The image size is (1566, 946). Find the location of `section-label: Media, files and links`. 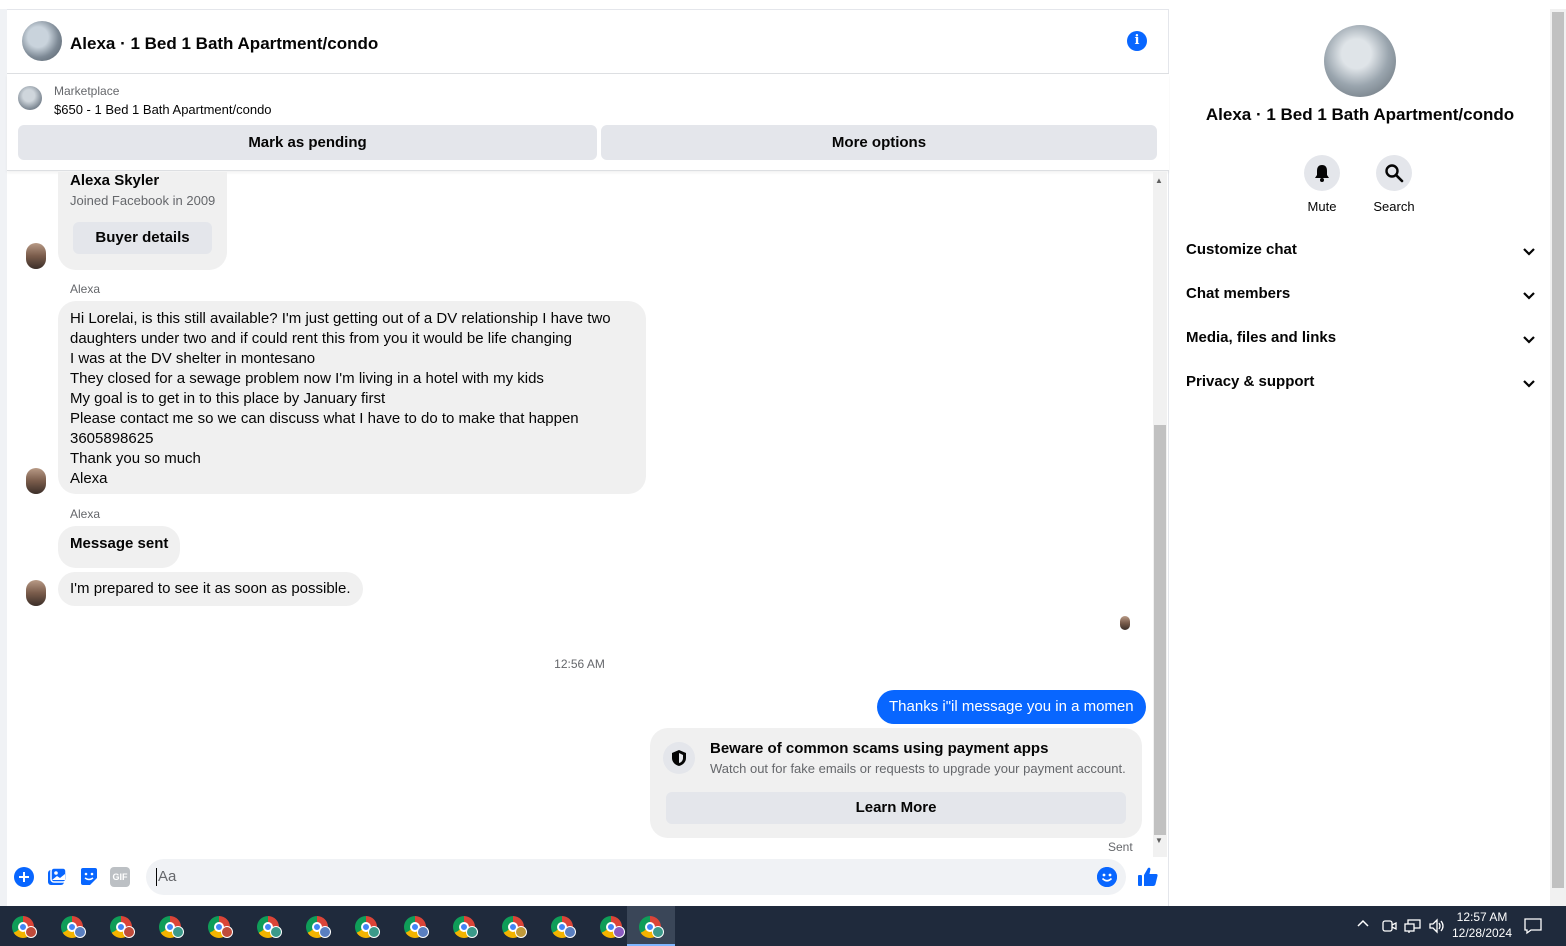

section-label: Media, files and links is located at coordinates (1261, 337).